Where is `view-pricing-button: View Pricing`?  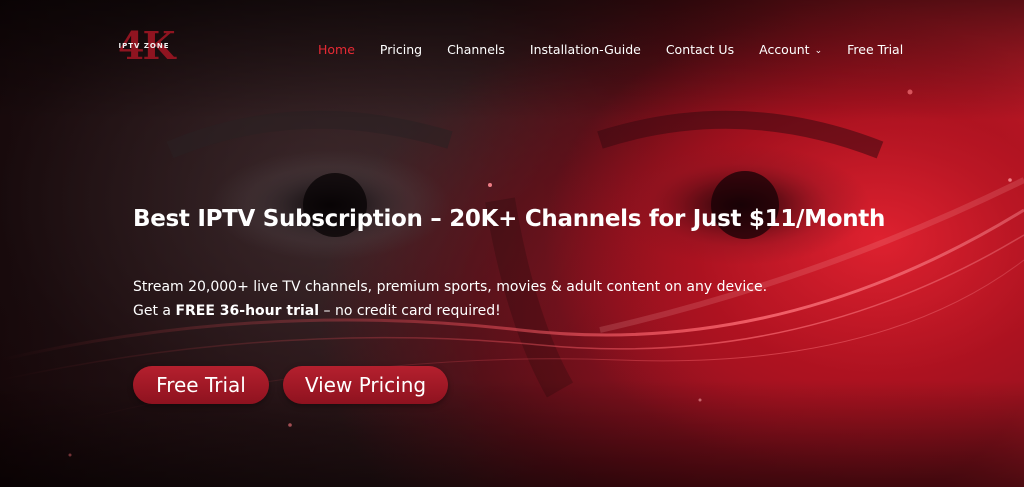
view-pricing-button: View Pricing is located at coordinates (365, 385).